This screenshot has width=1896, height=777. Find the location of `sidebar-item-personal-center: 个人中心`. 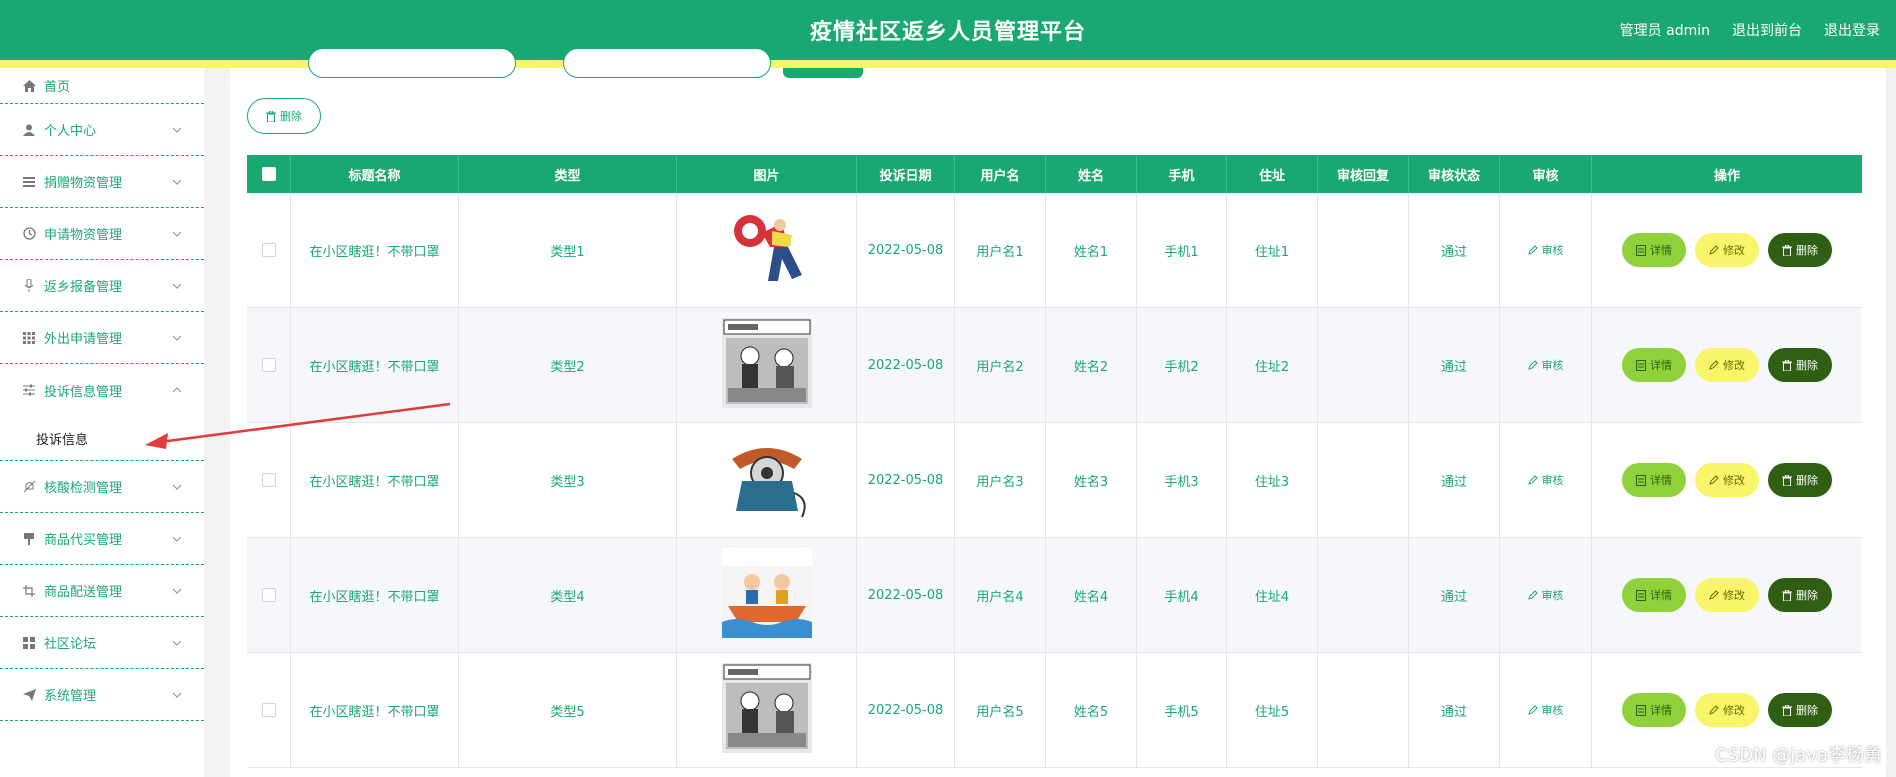

sidebar-item-personal-center: 个人中心 is located at coordinates (102, 130).